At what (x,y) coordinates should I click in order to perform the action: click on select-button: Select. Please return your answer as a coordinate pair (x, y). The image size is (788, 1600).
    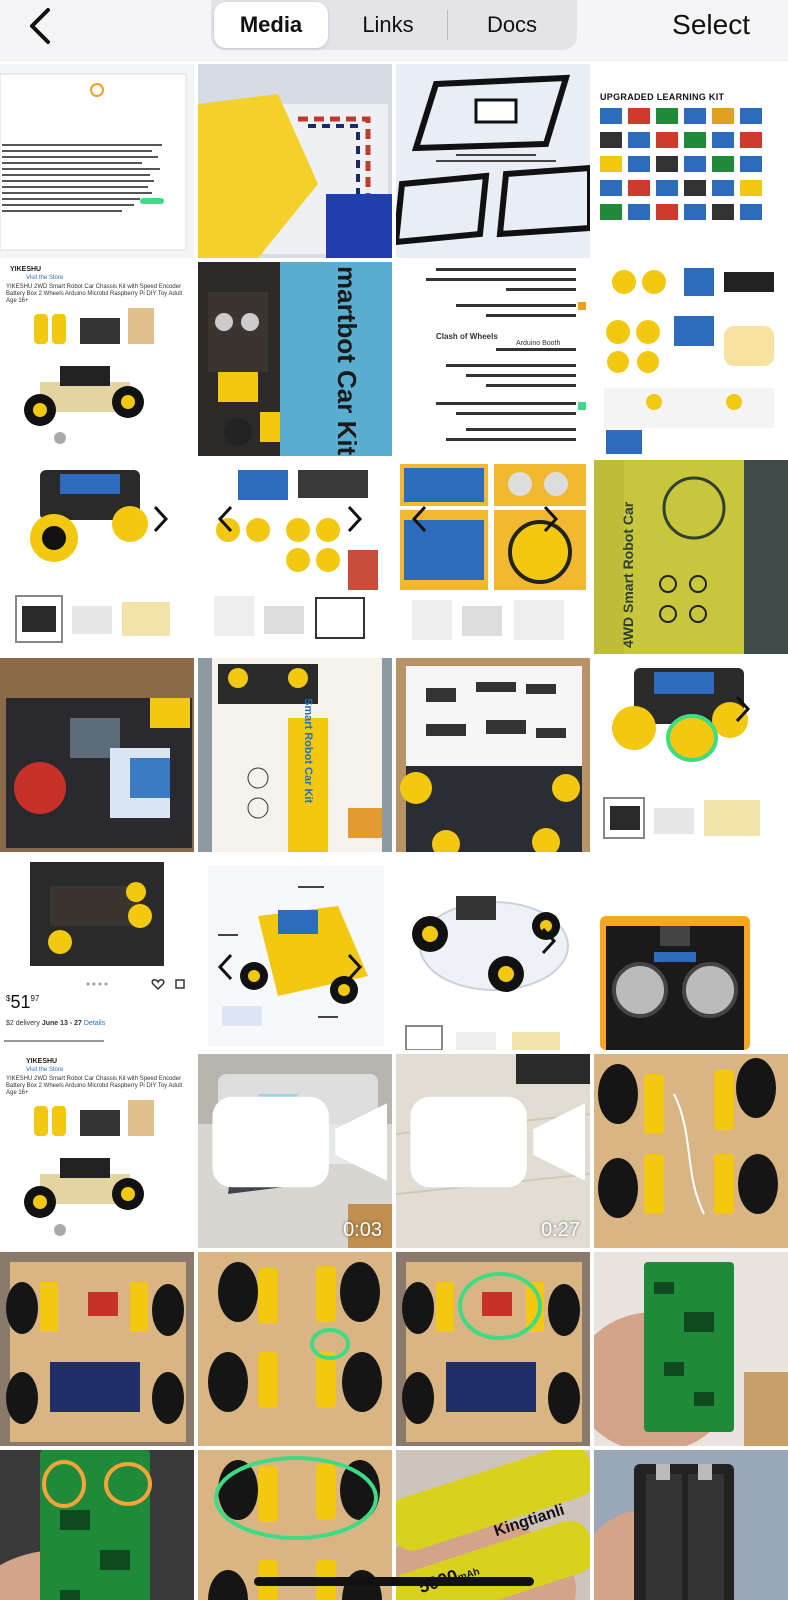
    Looking at the image, I should click on (711, 25).